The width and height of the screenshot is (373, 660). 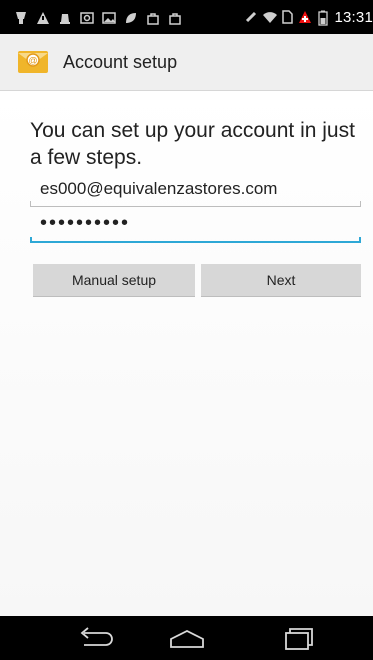 What do you see at coordinates (96, 639) in the screenshot?
I see `back-icon` at bounding box center [96, 639].